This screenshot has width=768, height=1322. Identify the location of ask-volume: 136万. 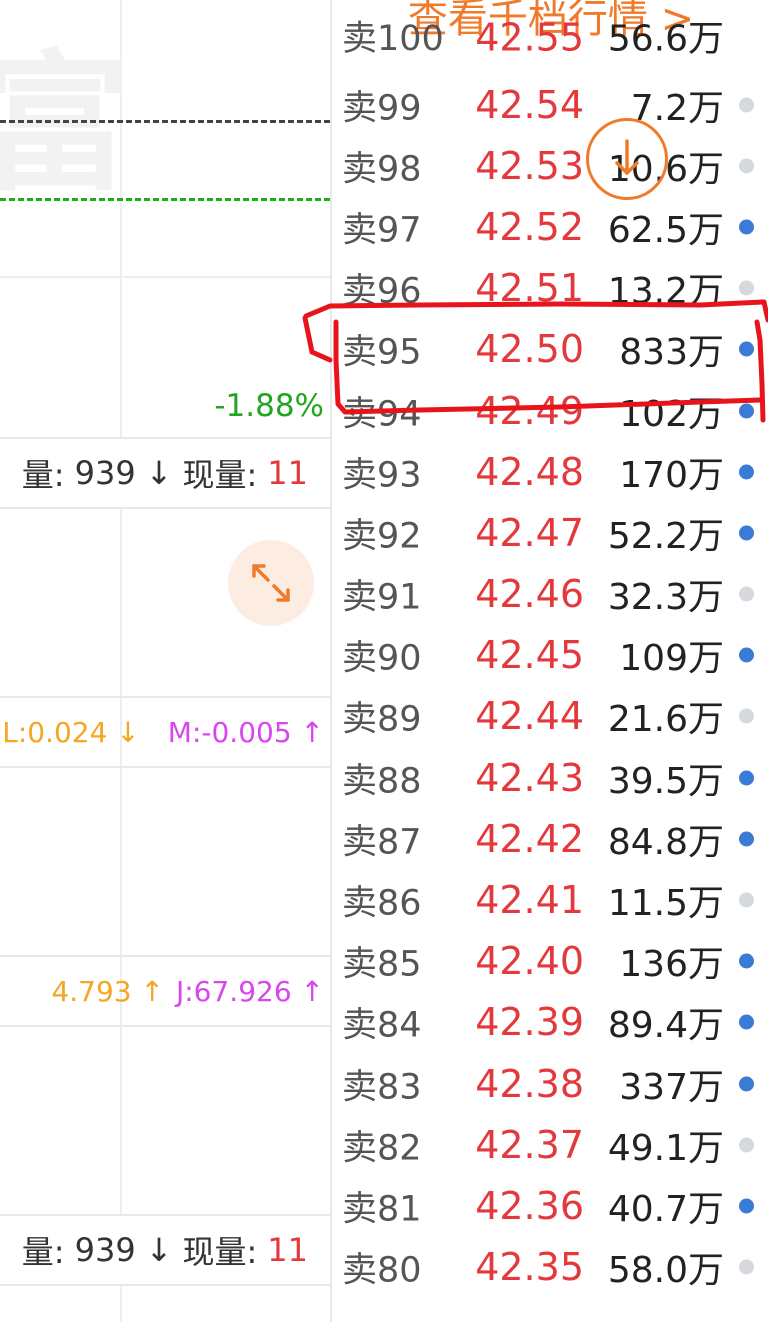
(671, 965).